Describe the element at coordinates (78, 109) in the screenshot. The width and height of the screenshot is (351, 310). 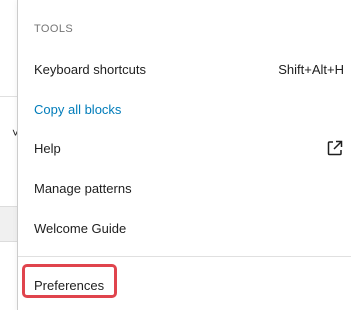
I see `menu-item-label: Copy all blocks` at that location.